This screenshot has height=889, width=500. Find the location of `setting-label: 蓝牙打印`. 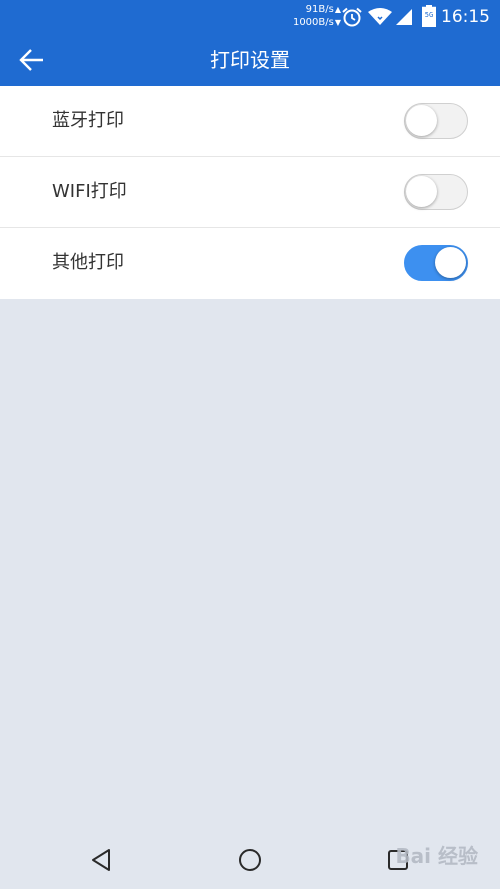

setting-label: 蓝牙打印 is located at coordinates (88, 120).